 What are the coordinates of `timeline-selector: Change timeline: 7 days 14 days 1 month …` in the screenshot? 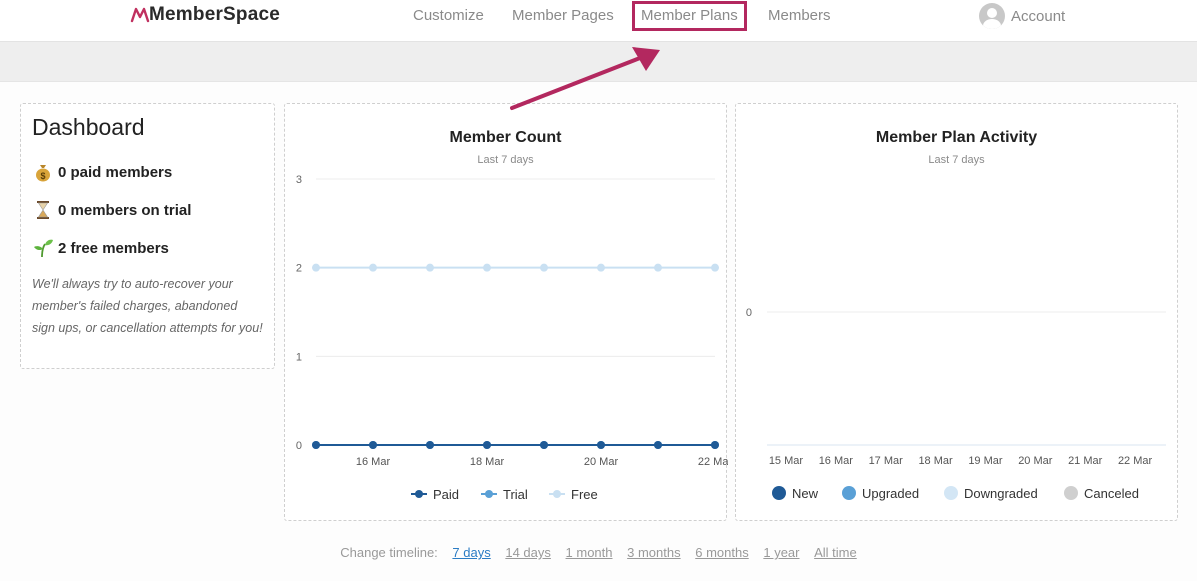 It's located at (598, 552).